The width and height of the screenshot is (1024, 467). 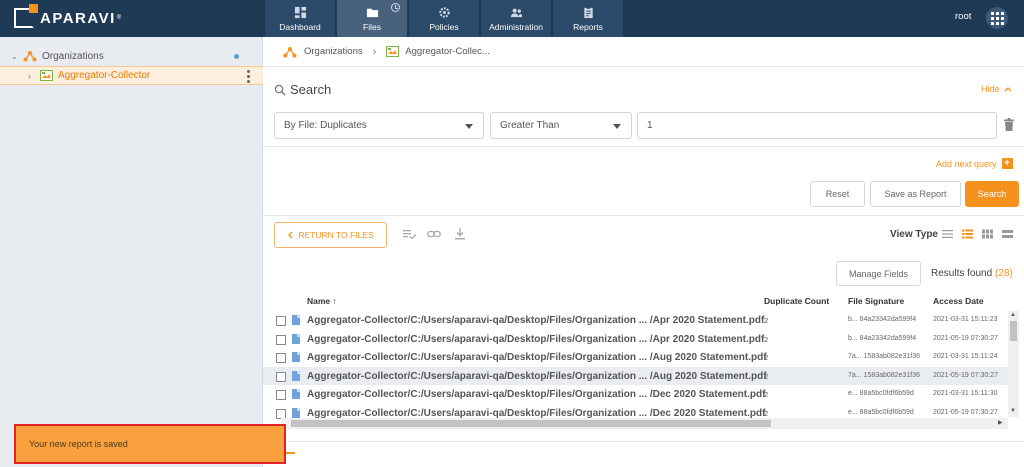 I want to click on add-next-query-link: Add next query +, so click(x=974, y=163).